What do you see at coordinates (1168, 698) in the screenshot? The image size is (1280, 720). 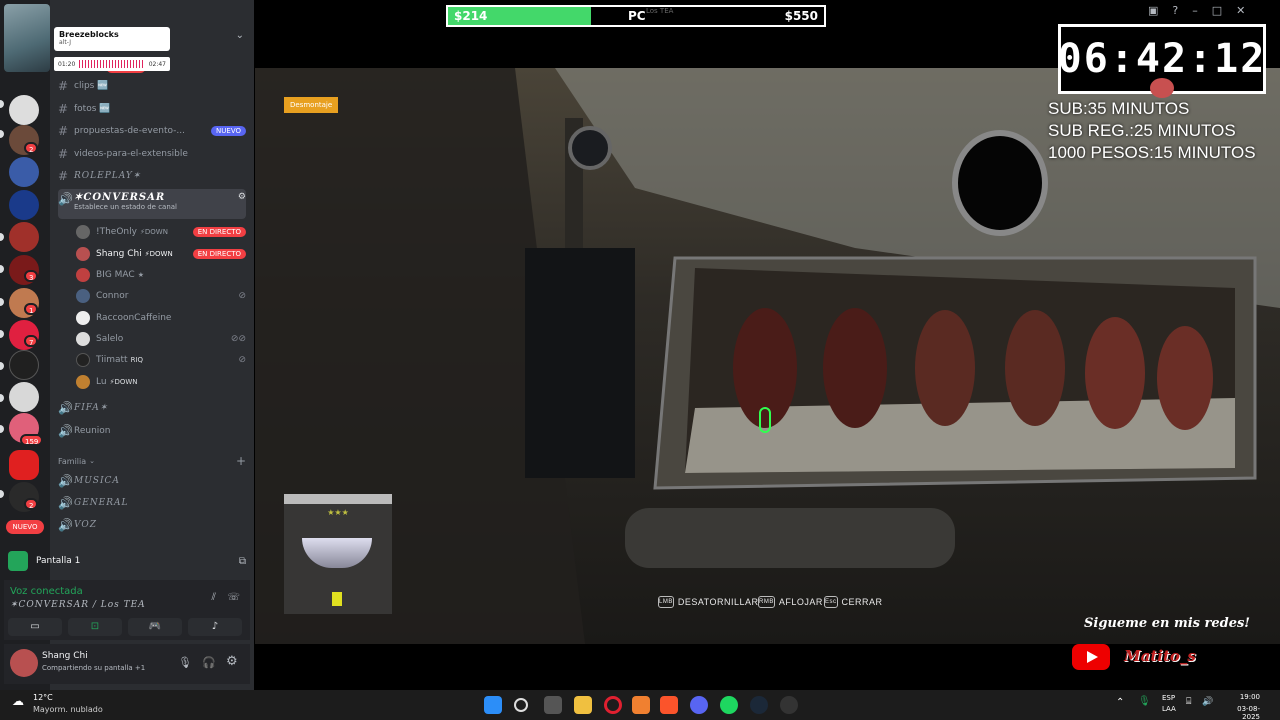 I see `language: ESP` at bounding box center [1168, 698].